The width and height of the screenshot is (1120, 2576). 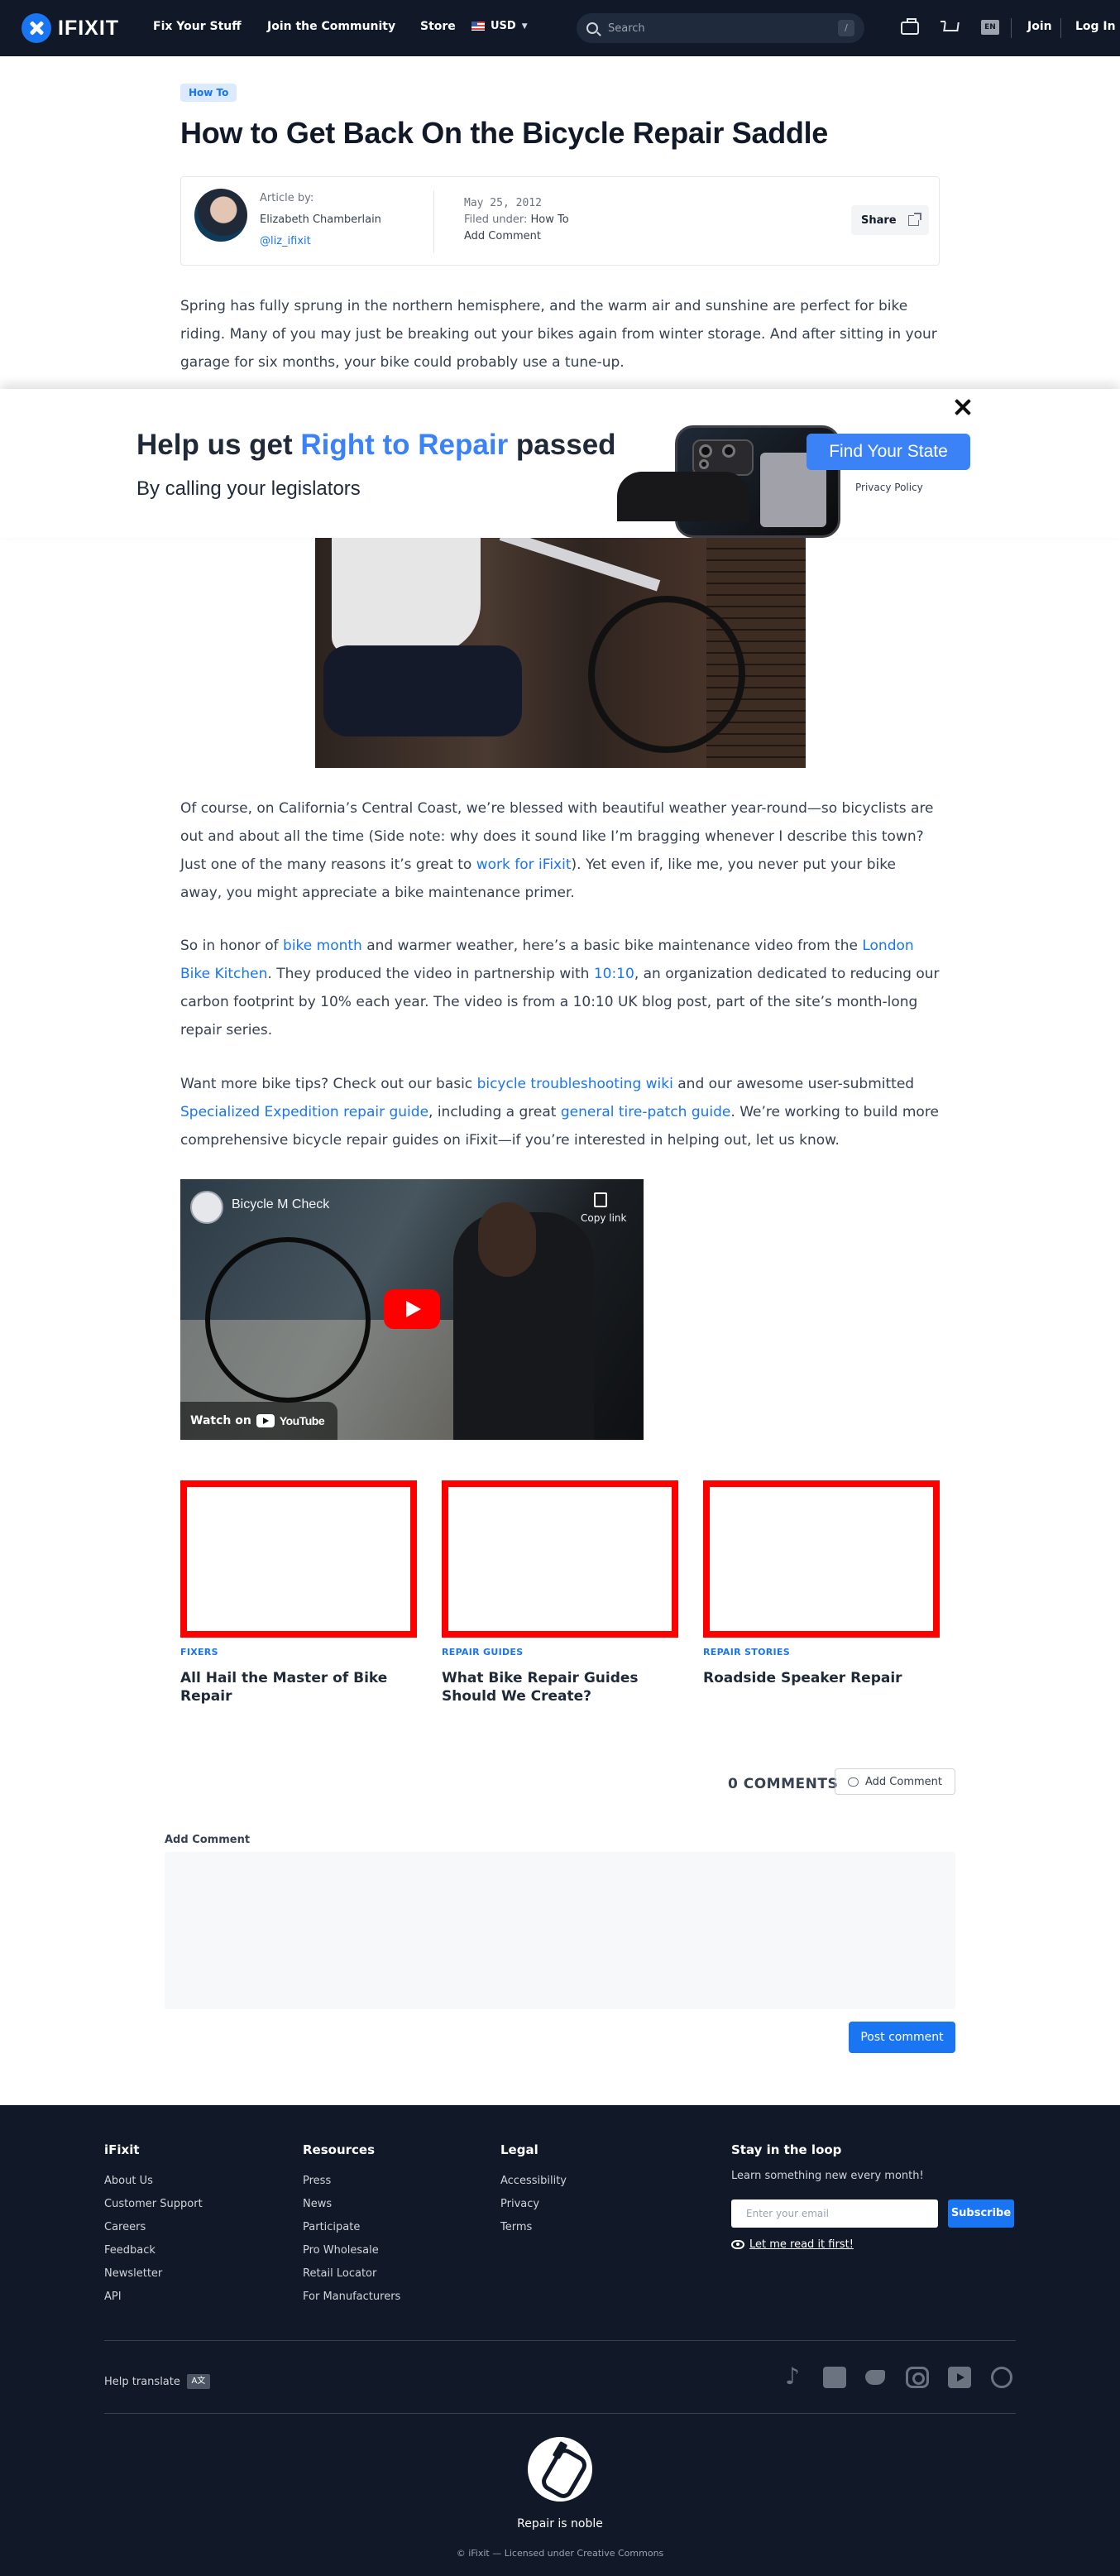 I want to click on login-link: Log In, so click(x=1095, y=27).